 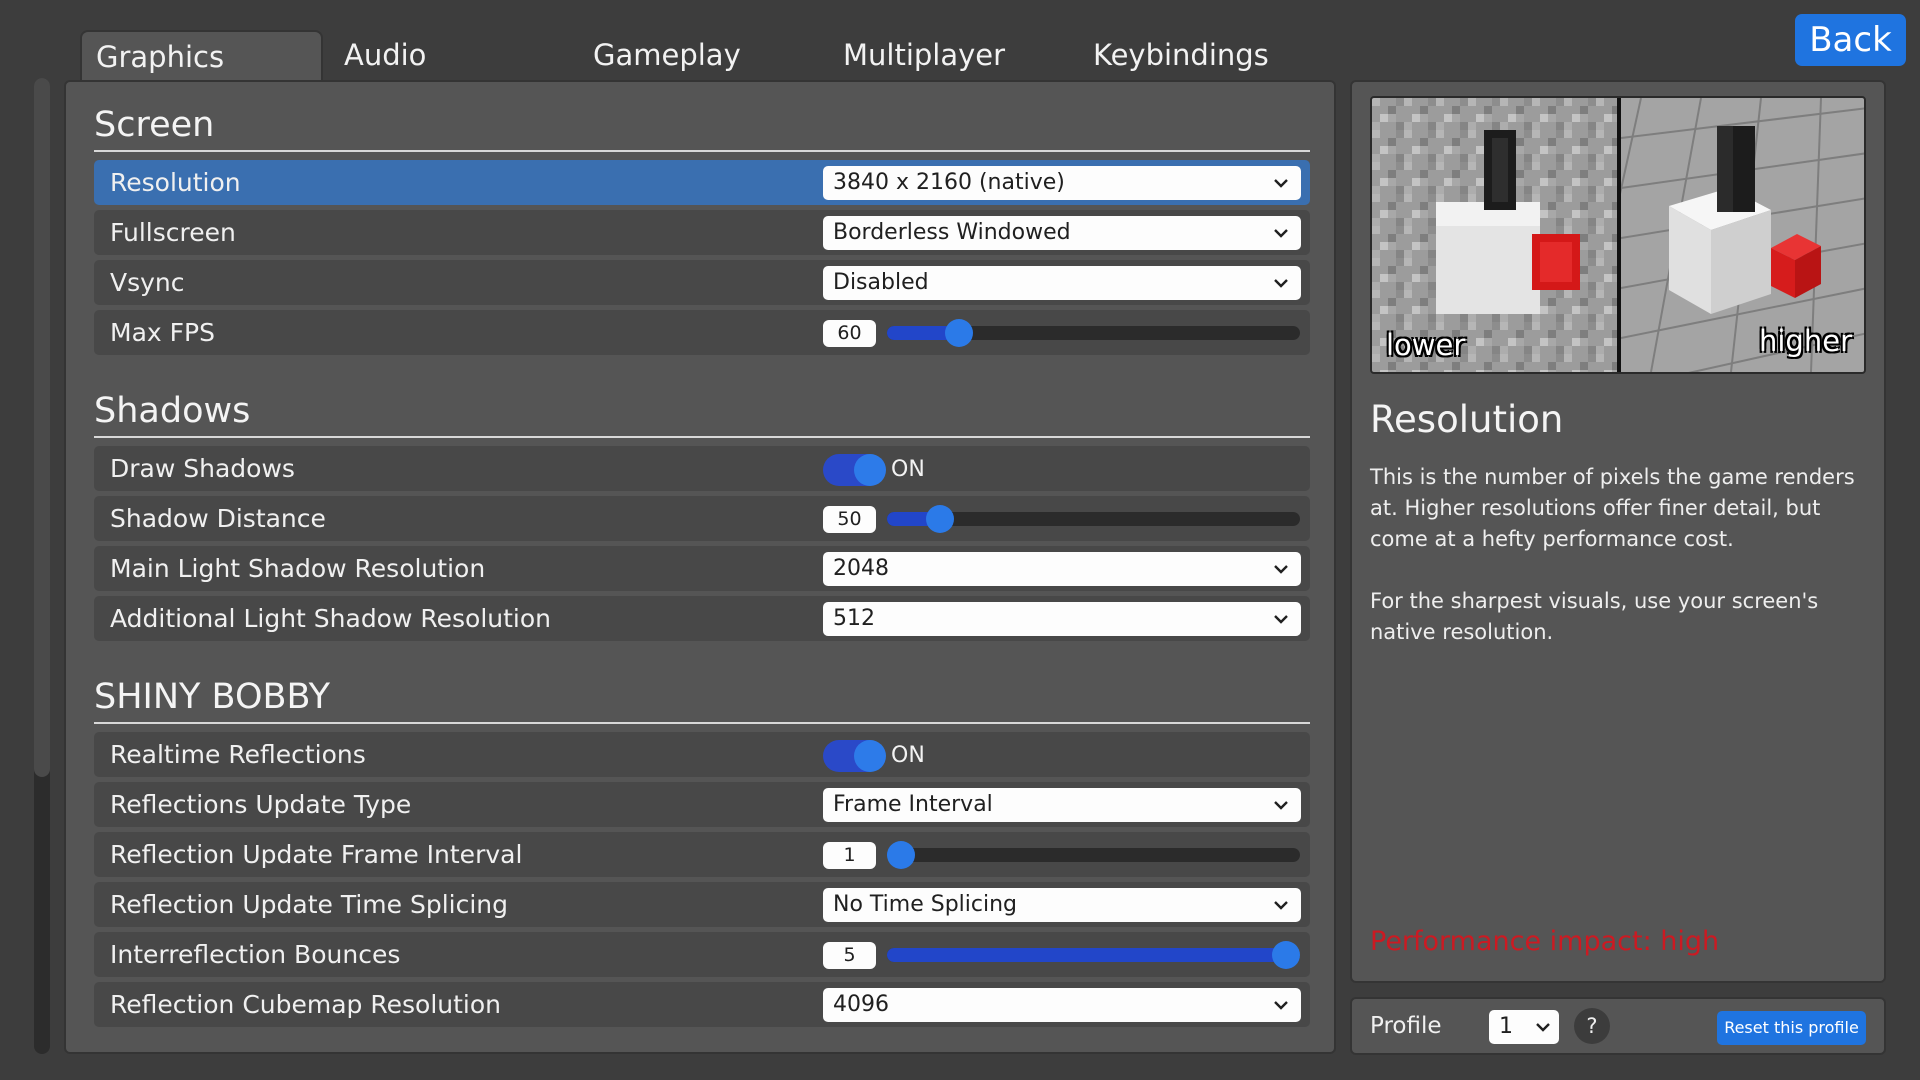 What do you see at coordinates (162, 332) in the screenshot?
I see `setting-label: Max FPS` at bounding box center [162, 332].